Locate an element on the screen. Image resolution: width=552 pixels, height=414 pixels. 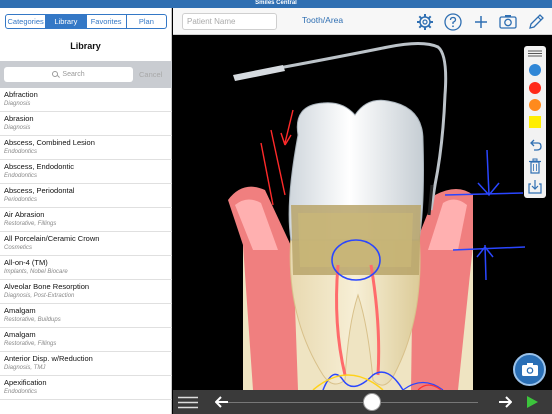
camera-icon is located at coordinates (508, 22).